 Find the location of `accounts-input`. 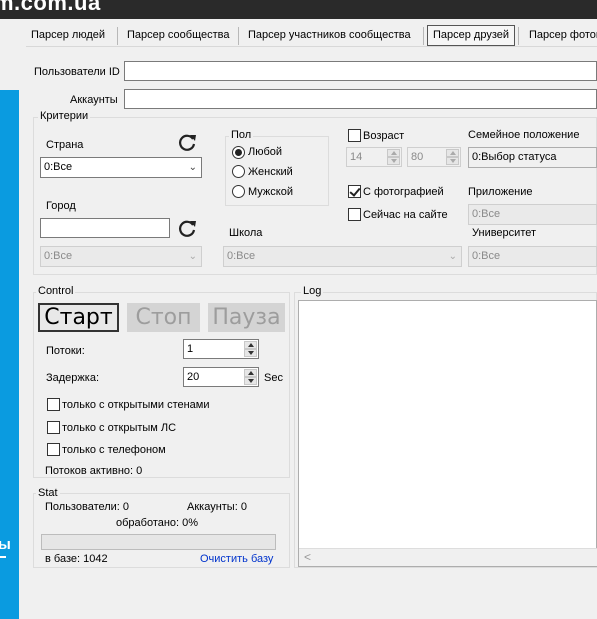

accounts-input is located at coordinates (360, 99).